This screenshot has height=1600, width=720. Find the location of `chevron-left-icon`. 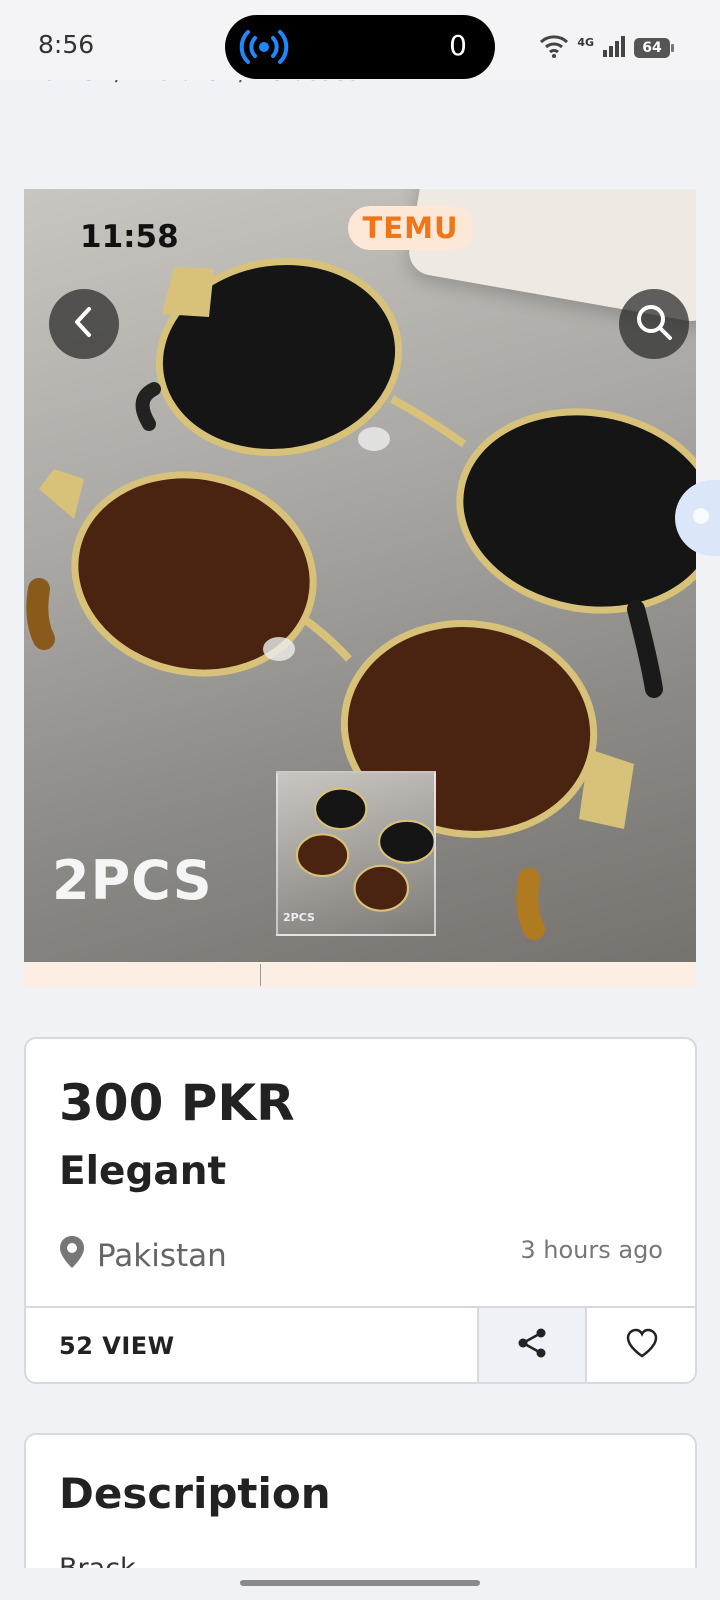

chevron-left-icon is located at coordinates (84, 324).